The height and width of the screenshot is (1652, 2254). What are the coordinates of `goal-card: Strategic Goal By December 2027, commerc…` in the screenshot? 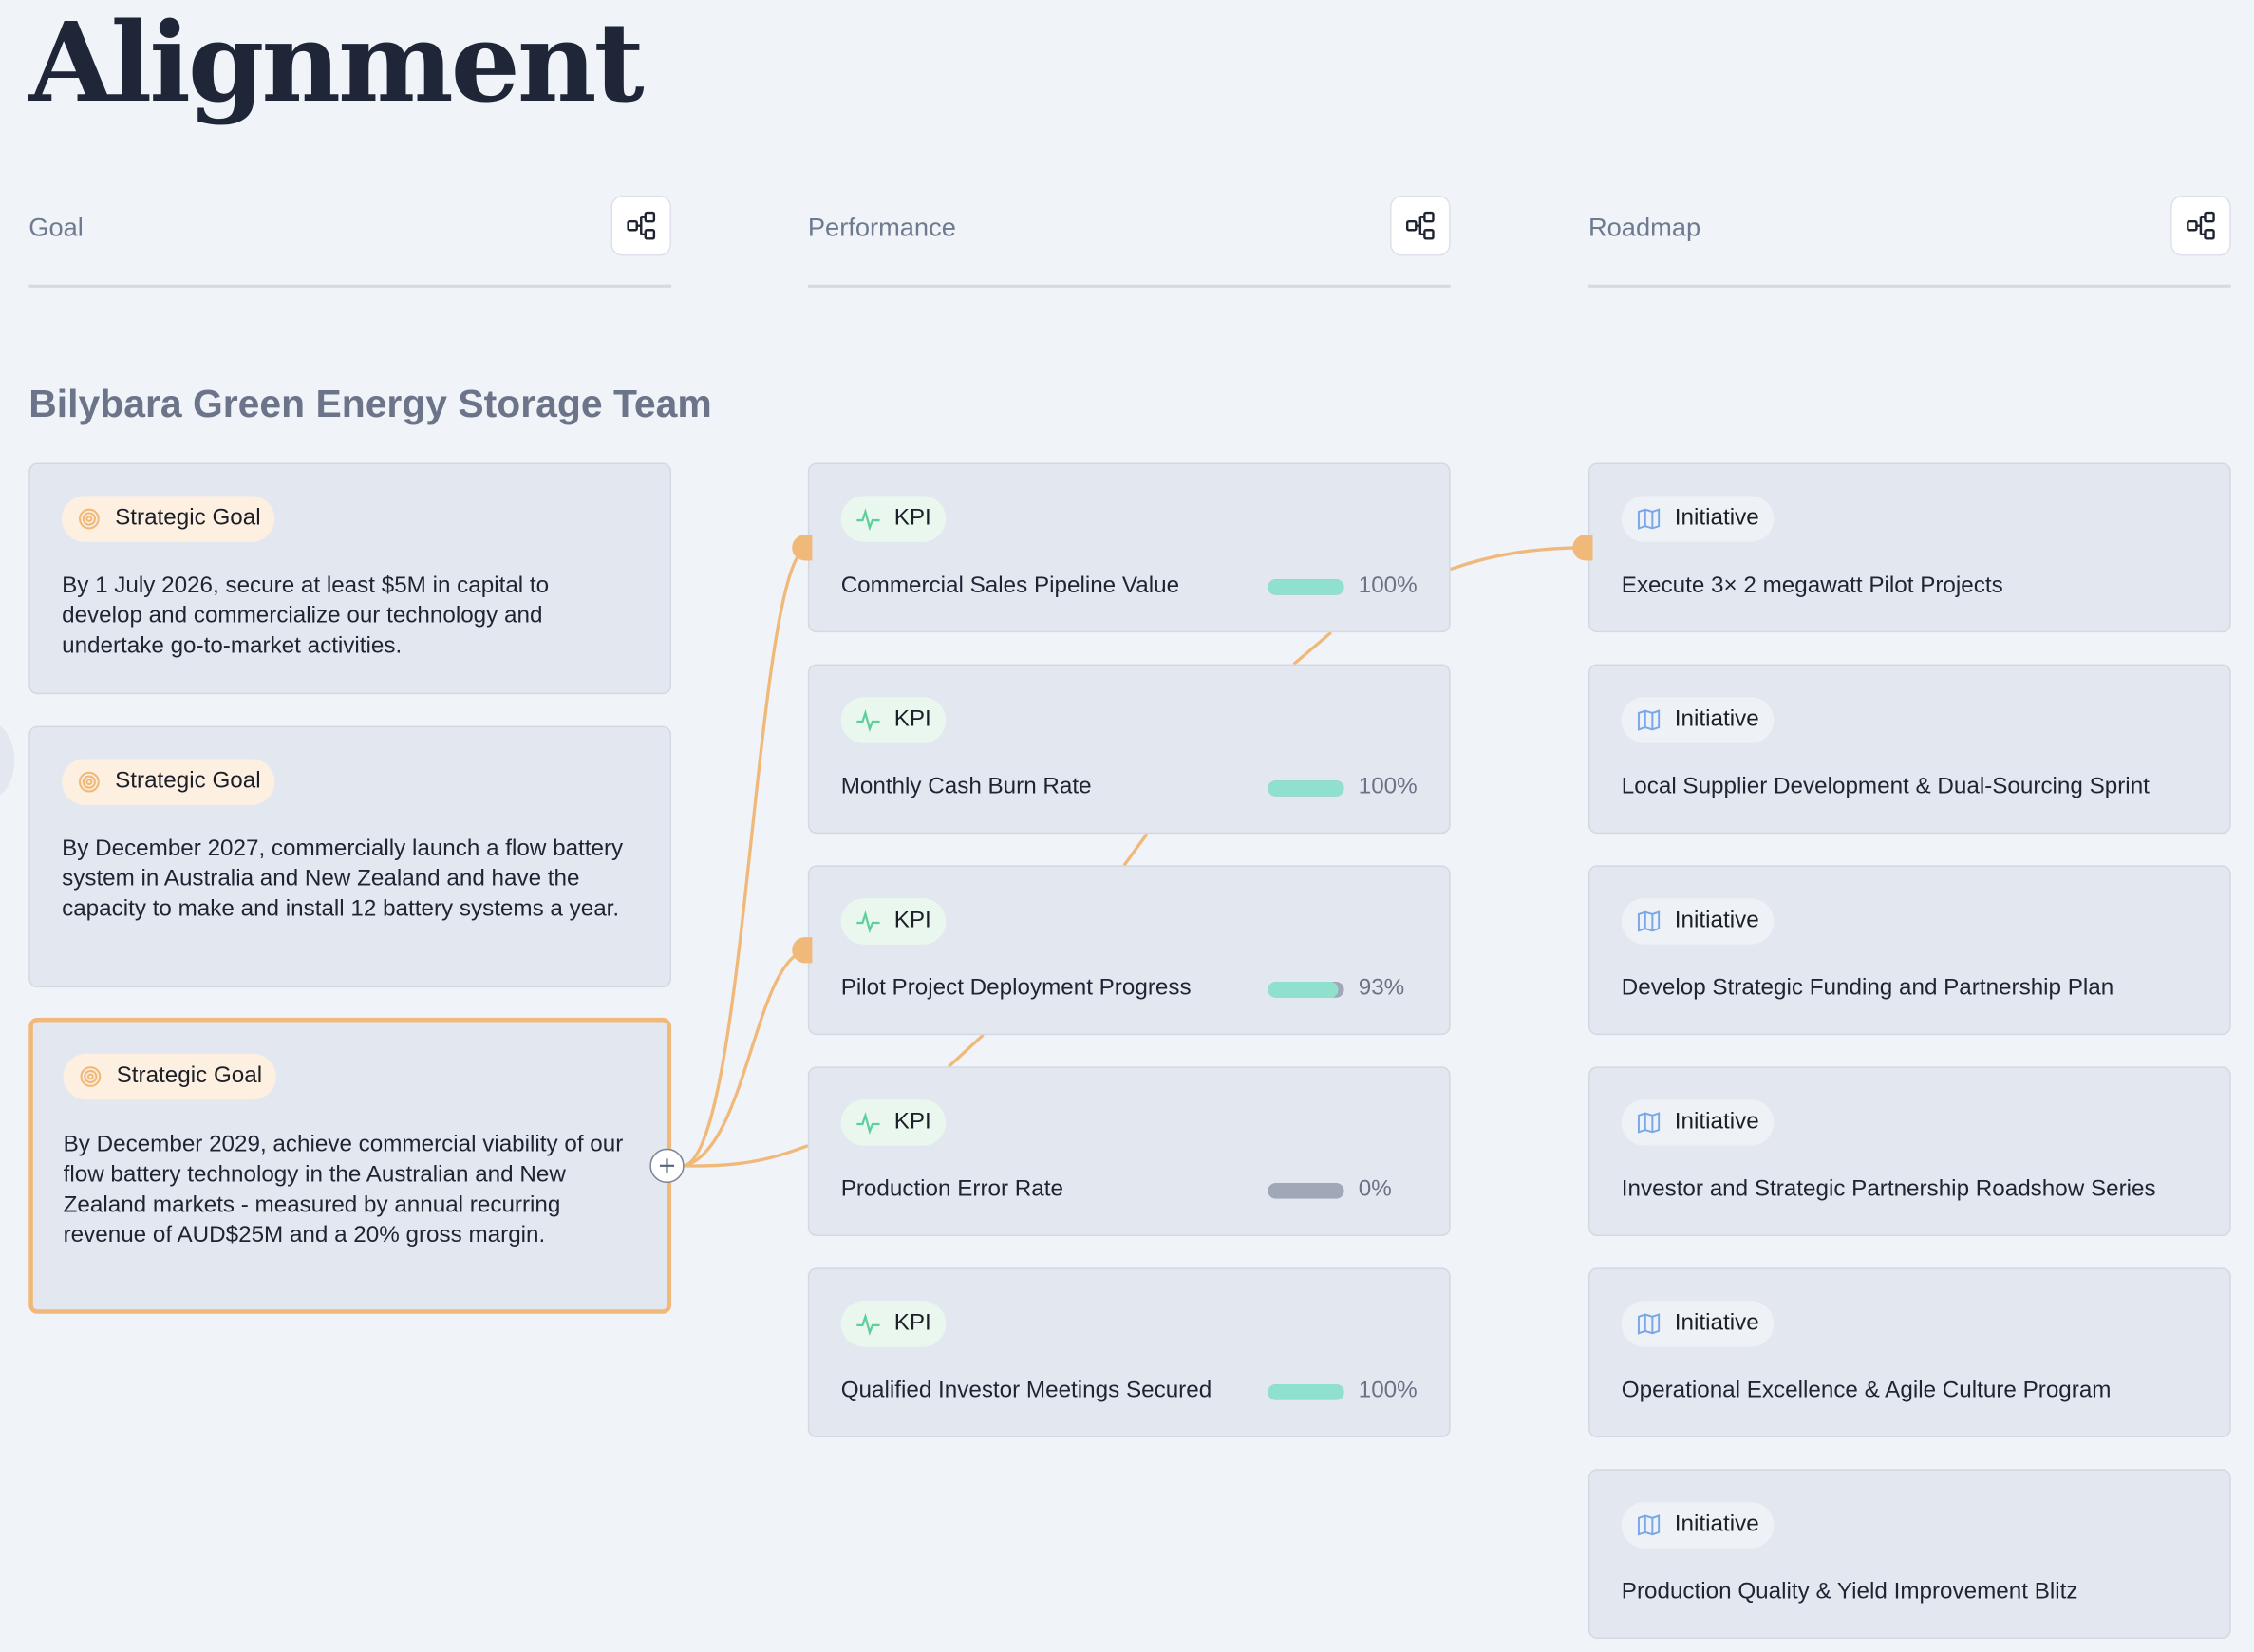 It's located at (350, 856).